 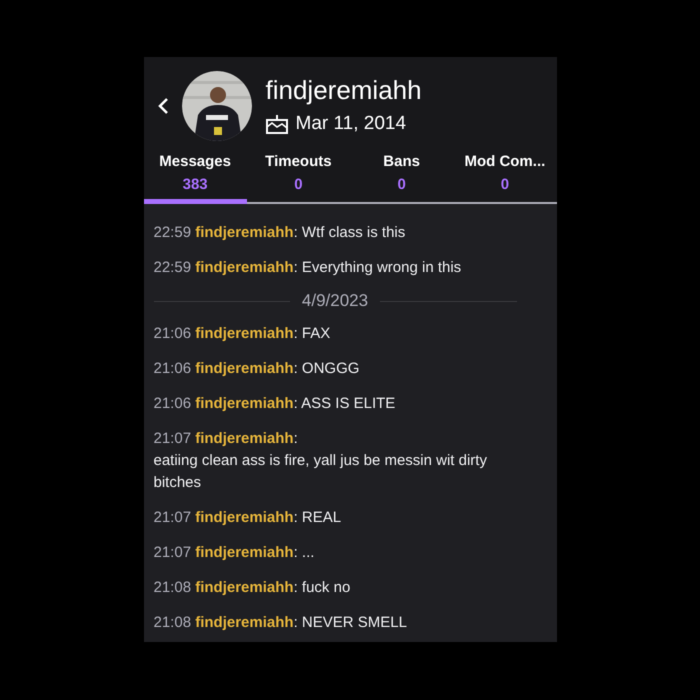 What do you see at coordinates (257, 369) in the screenshot?
I see `chat-message: 21:06 findjeremiahh: ONGGG` at bounding box center [257, 369].